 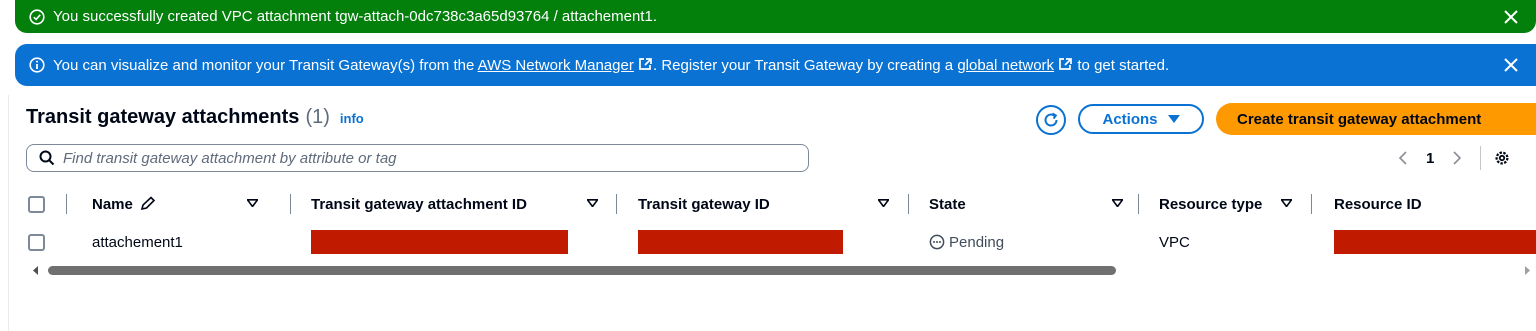 What do you see at coordinates (704, 204) in the screenshot?
I see `column-header-gateway-id: Transit gateway ID` at bounding box center [704, 204].